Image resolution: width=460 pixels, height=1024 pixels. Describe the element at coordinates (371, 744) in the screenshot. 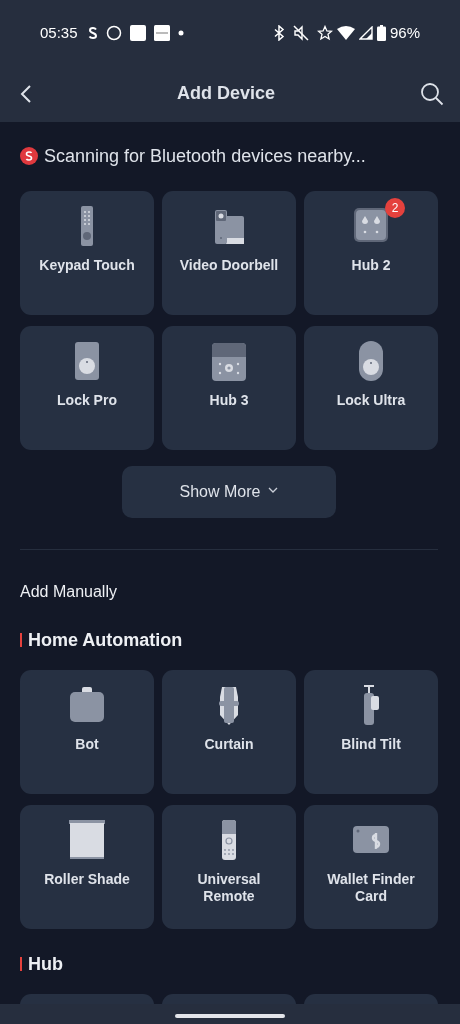

I see `device-name: Blind Tilt` at that location.